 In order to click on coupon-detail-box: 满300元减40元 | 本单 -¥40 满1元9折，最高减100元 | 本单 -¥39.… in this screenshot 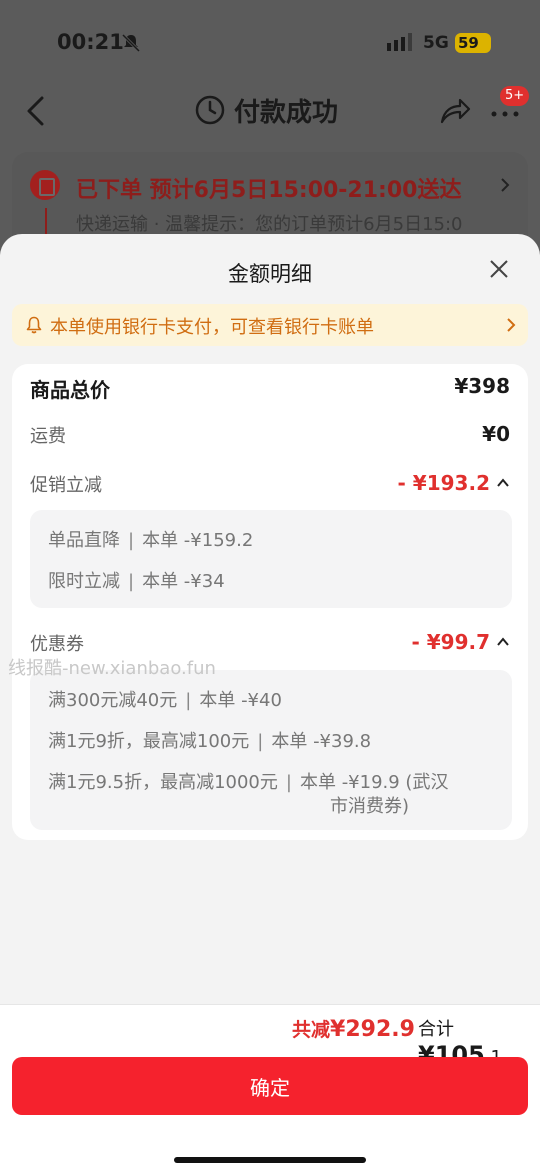, I will do `click(271, 750)`.